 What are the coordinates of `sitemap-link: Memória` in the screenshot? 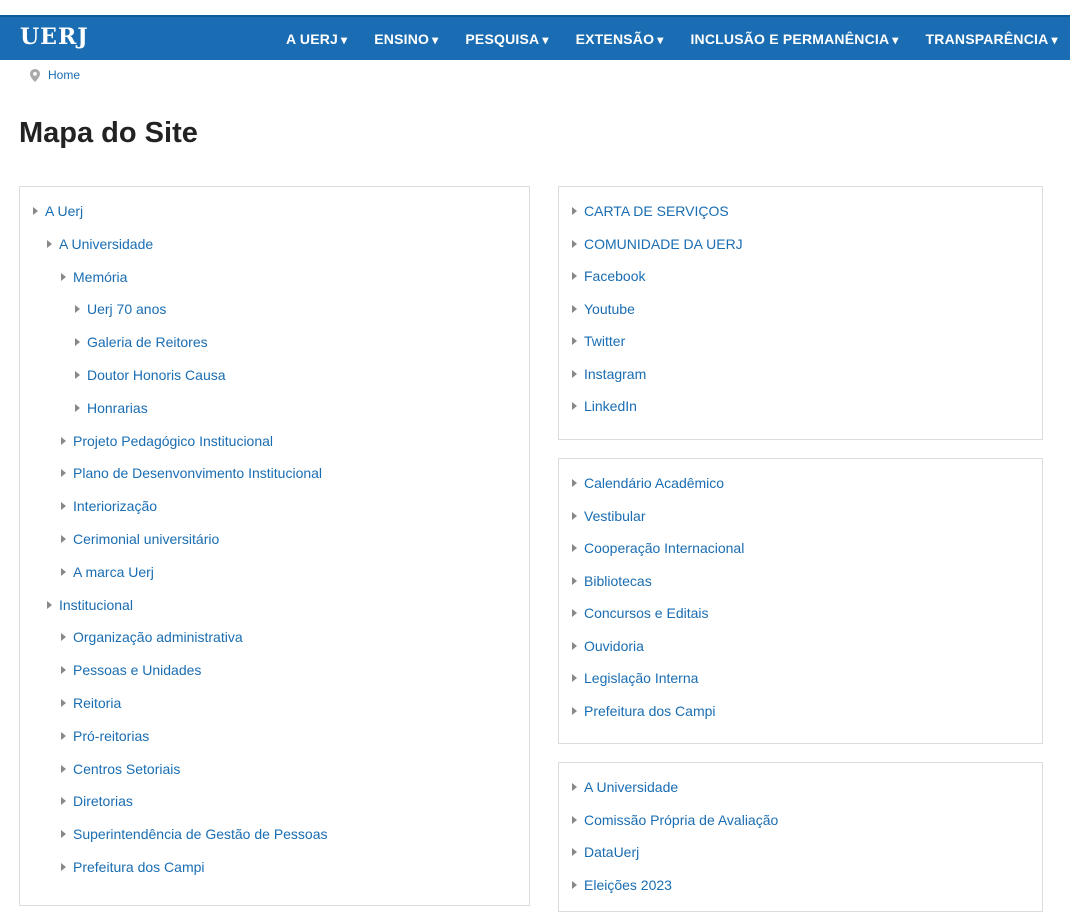 It's located at (94, 277).